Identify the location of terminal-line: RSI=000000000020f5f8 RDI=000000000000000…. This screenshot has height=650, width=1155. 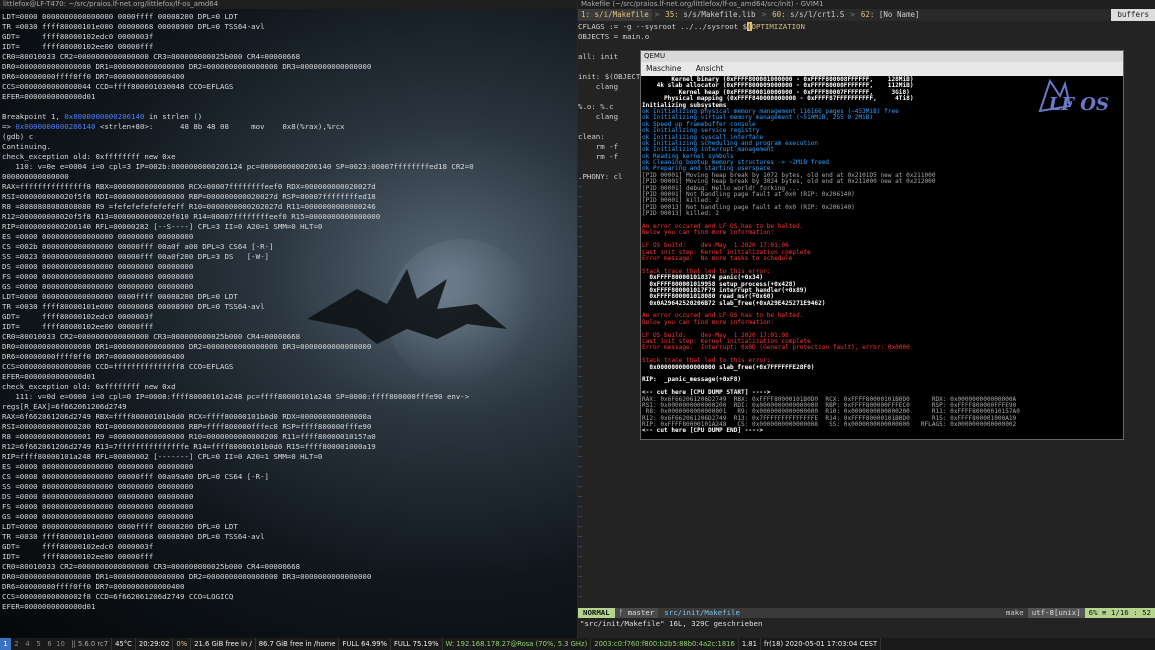
(189, 196).